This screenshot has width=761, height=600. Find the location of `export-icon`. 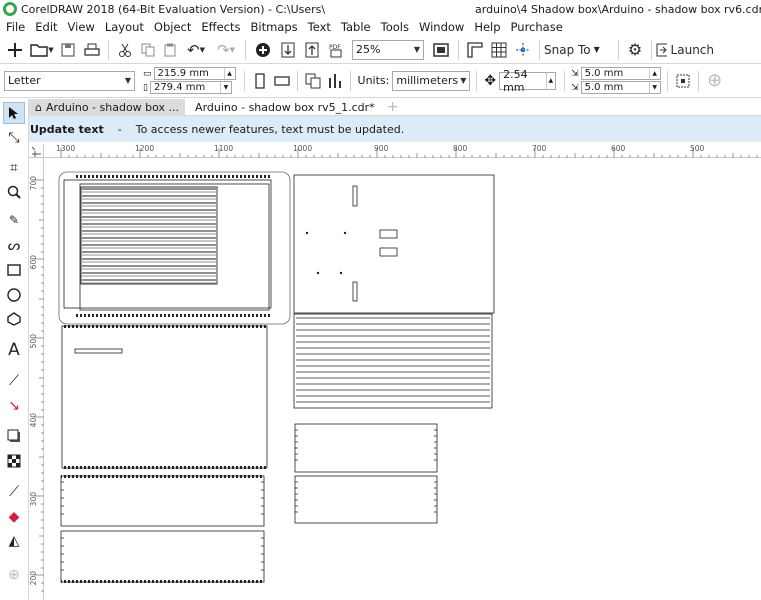

export-icon is located at coordinates (312, 49).